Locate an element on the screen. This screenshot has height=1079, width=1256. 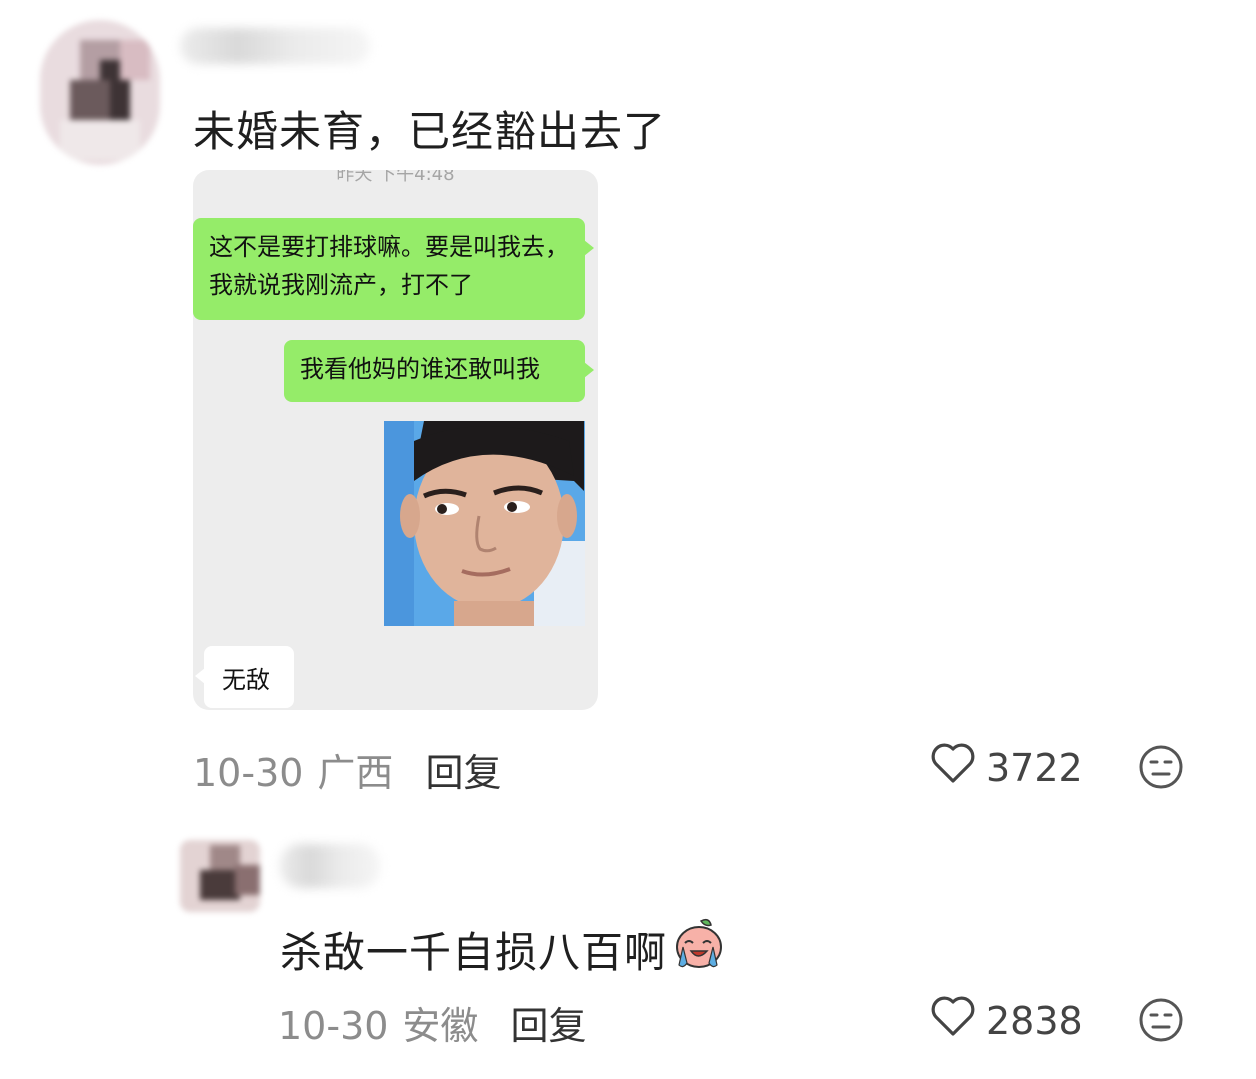
comment-region: 安徽 is located at coordinates (440, 1026).